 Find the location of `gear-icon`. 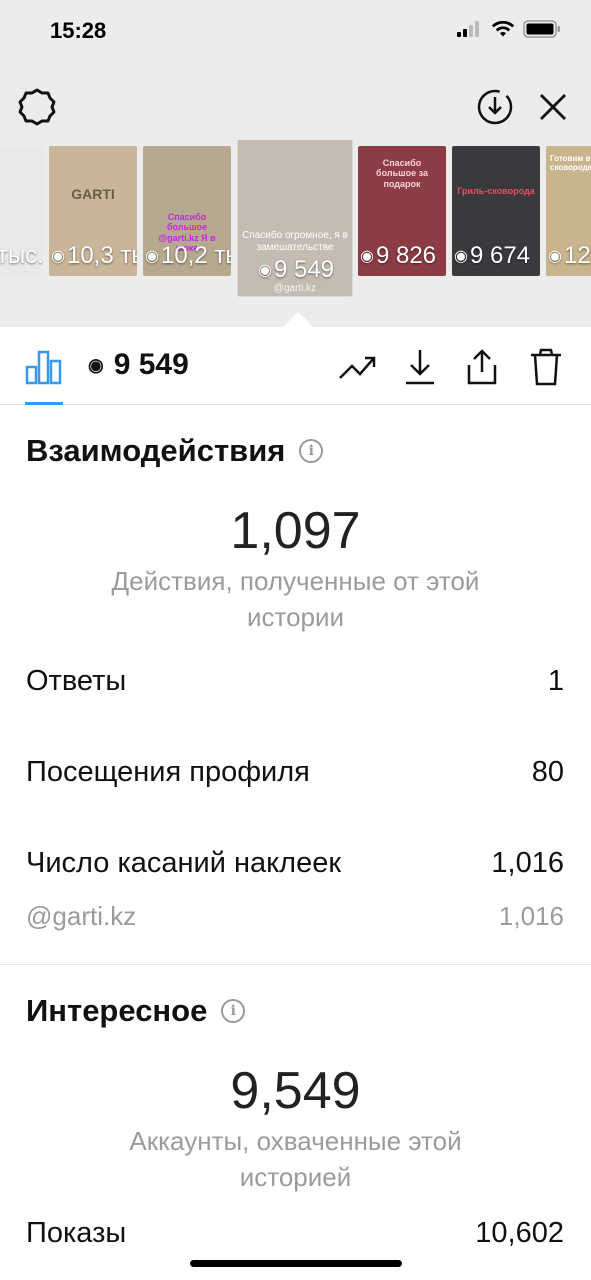

gear-icon is located at coordinates (37, 107).